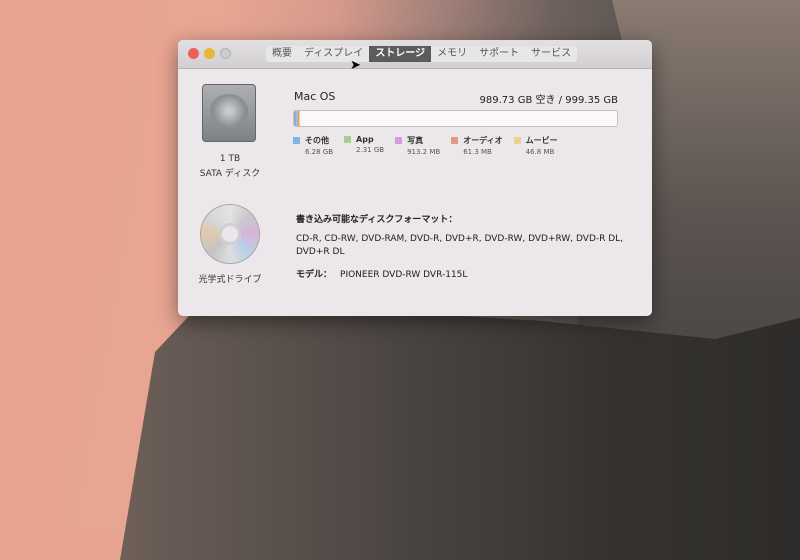  Describe the element at coordinates (477, 152) in the screenshot. I see `legend-size: 61.3 MB` at that location.